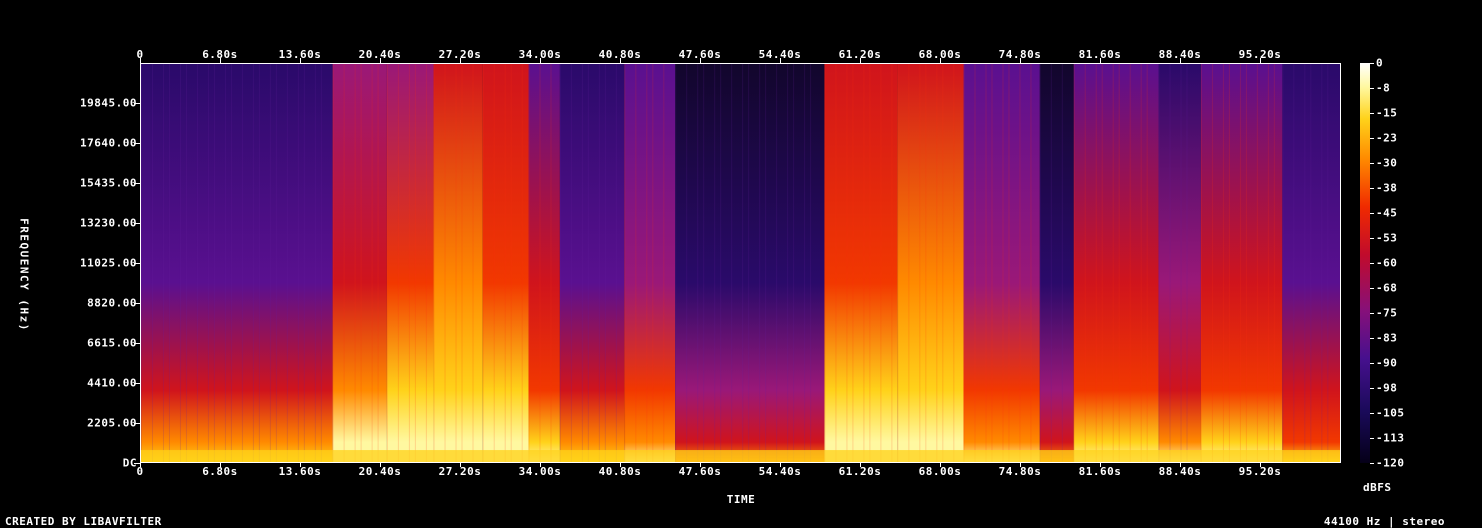 This screenshot has width=1482, height=528. Describe the element at coordinates (1387, 263) in the screenshot. I see `colorbar-tick-label: -60` at that location.